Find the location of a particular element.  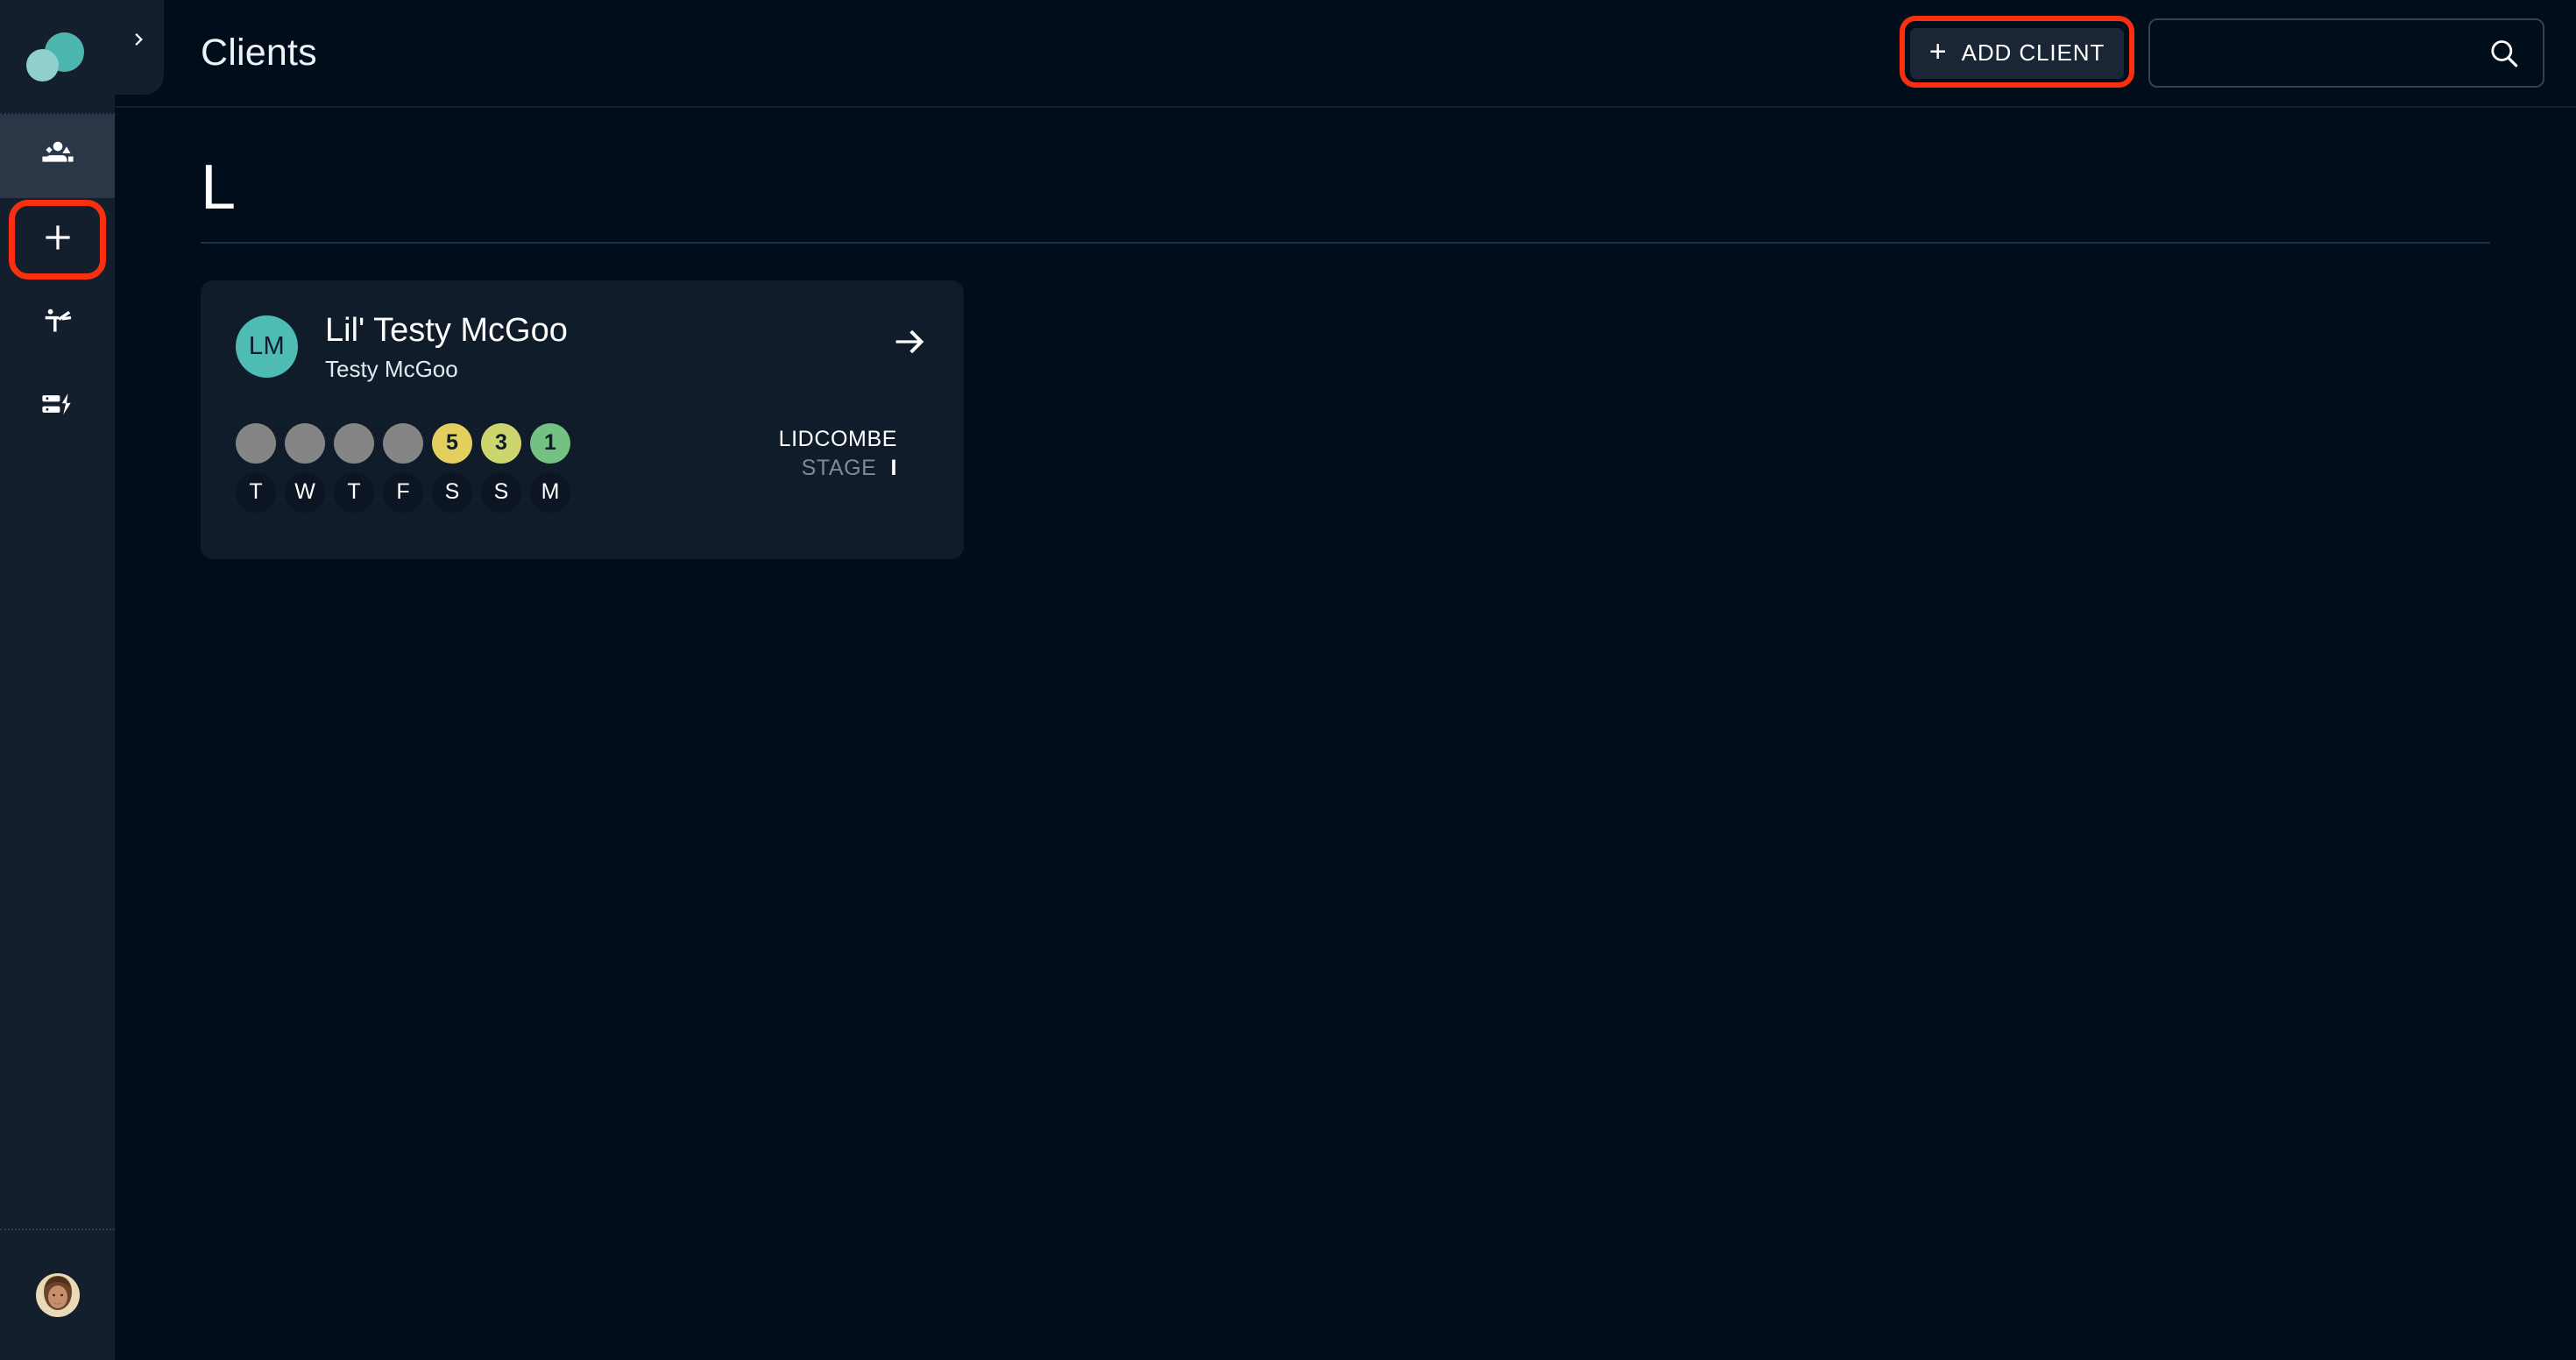

data-lightning-icon is located at coordinates (58, 406).